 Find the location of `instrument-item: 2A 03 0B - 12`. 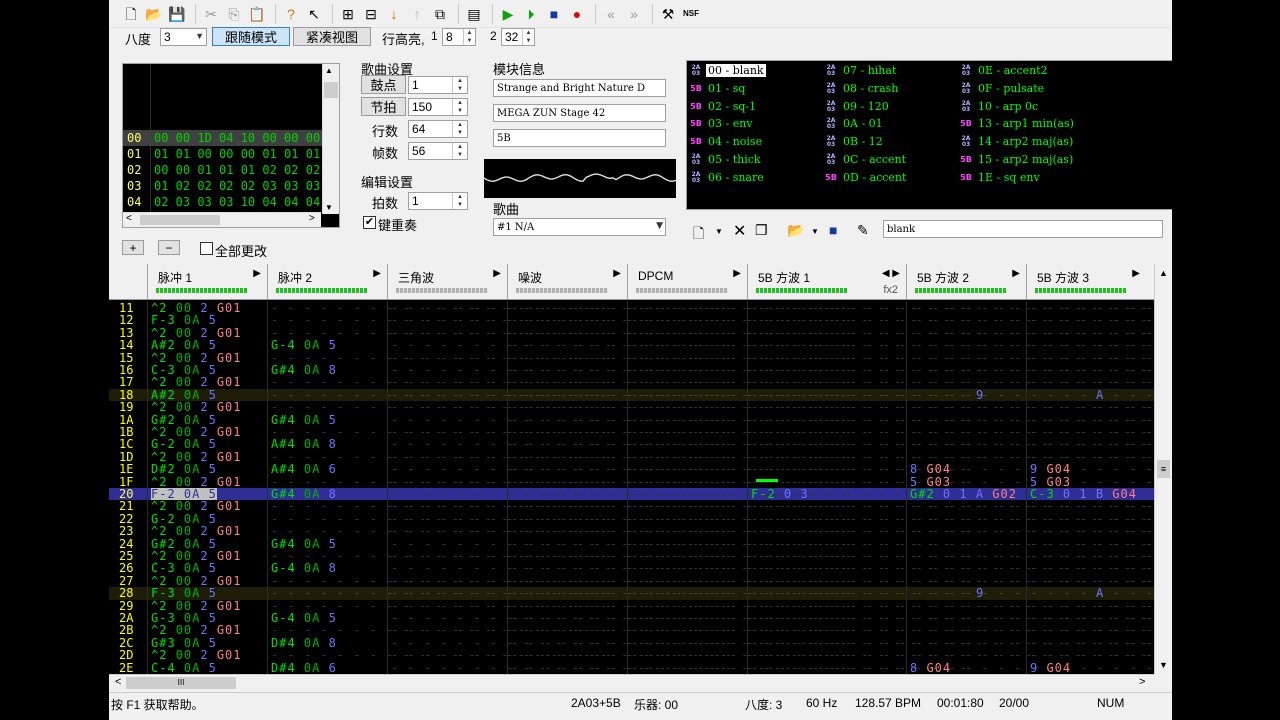

instrument-item: 2A 03 0B - 12 is located at coordinates (855, 141).